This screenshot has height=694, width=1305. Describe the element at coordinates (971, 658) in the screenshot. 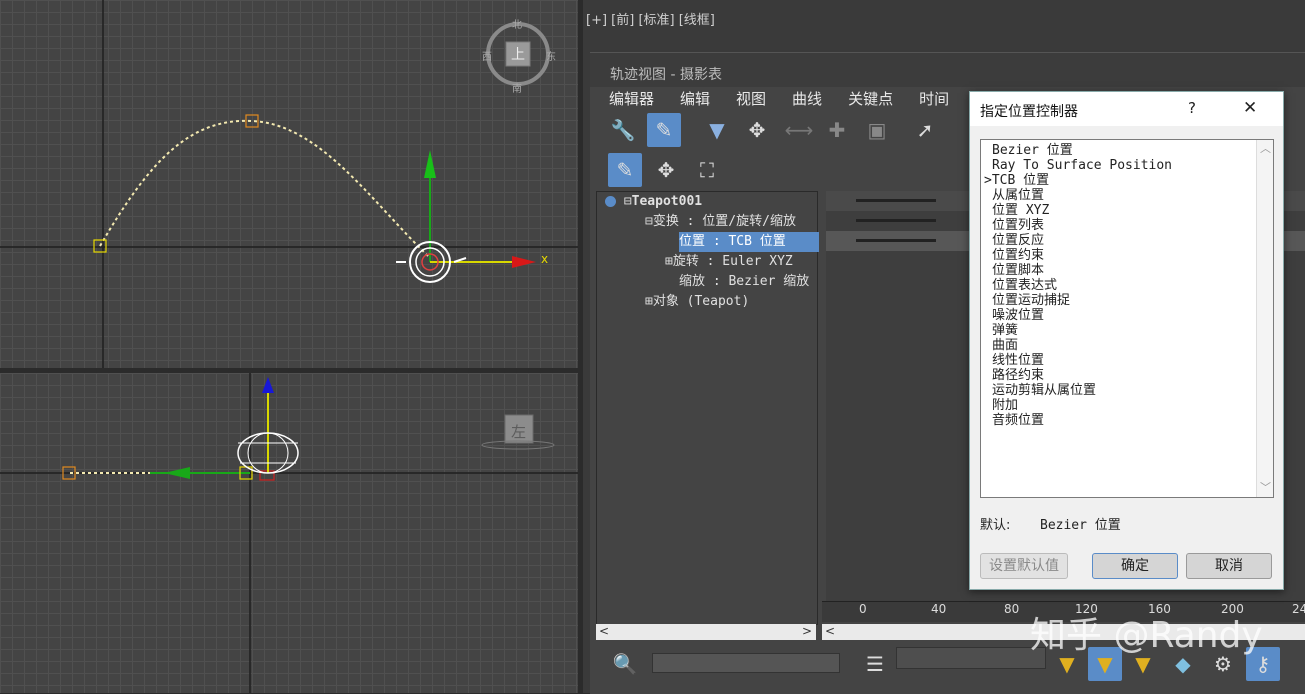

I see `value-field` at that location.